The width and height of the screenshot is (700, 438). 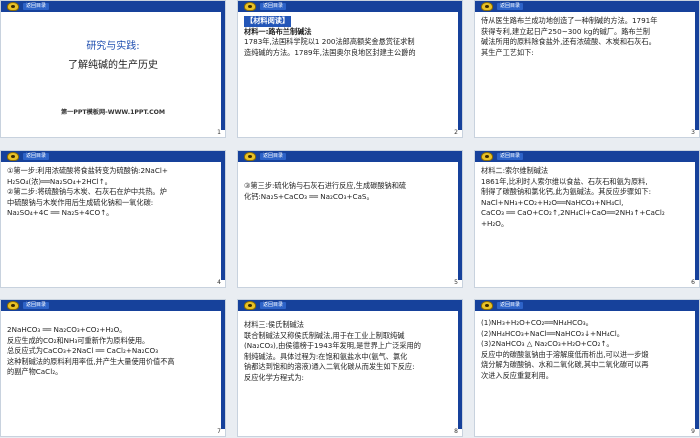 I want to click on text-line: ③第三步:硫化钠与石灰石进行反应,生成碳酸钠和硫, so click(x=325, y=185).